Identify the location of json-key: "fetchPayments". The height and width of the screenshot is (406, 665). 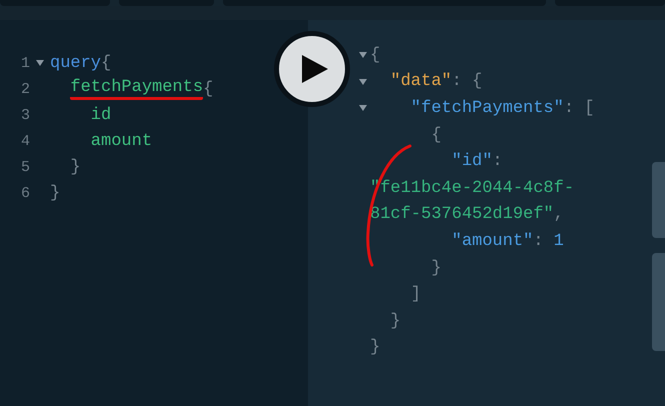
(467, 108).